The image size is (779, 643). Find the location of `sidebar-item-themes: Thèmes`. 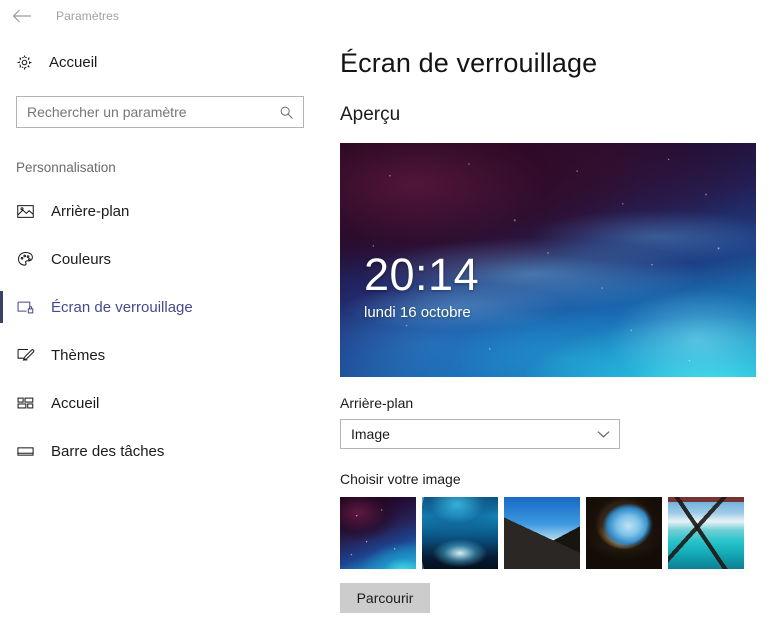

sidebar-item-themes: Thèmes is located at coordinates (160, 355).